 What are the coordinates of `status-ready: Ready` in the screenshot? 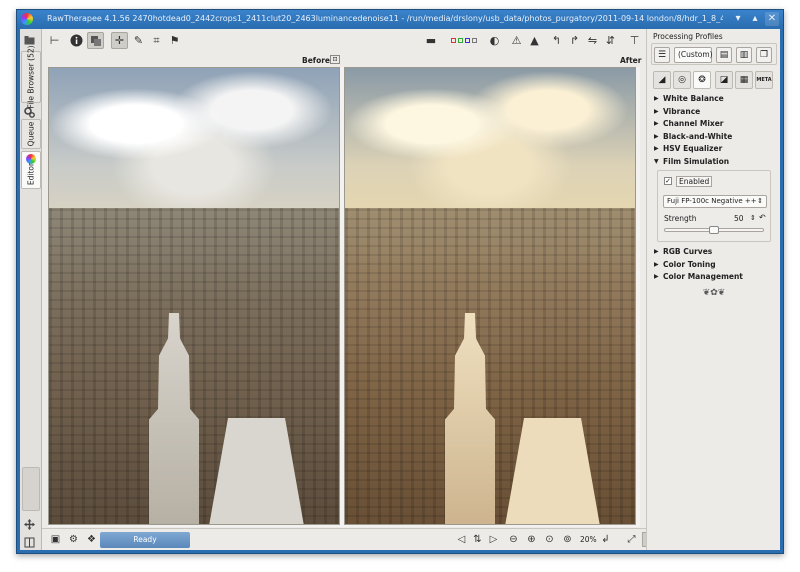 It's located at (145, 540).